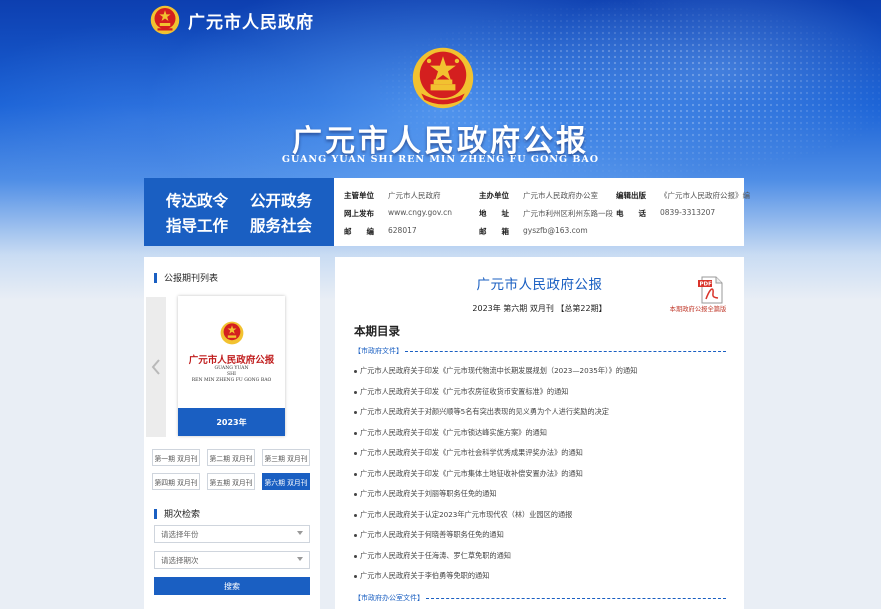 The image size is (881, 609). Describe the element at coordinates (540, 598) in the screenshot. I see `category-label: 【市政府办公室文件】` at that location.